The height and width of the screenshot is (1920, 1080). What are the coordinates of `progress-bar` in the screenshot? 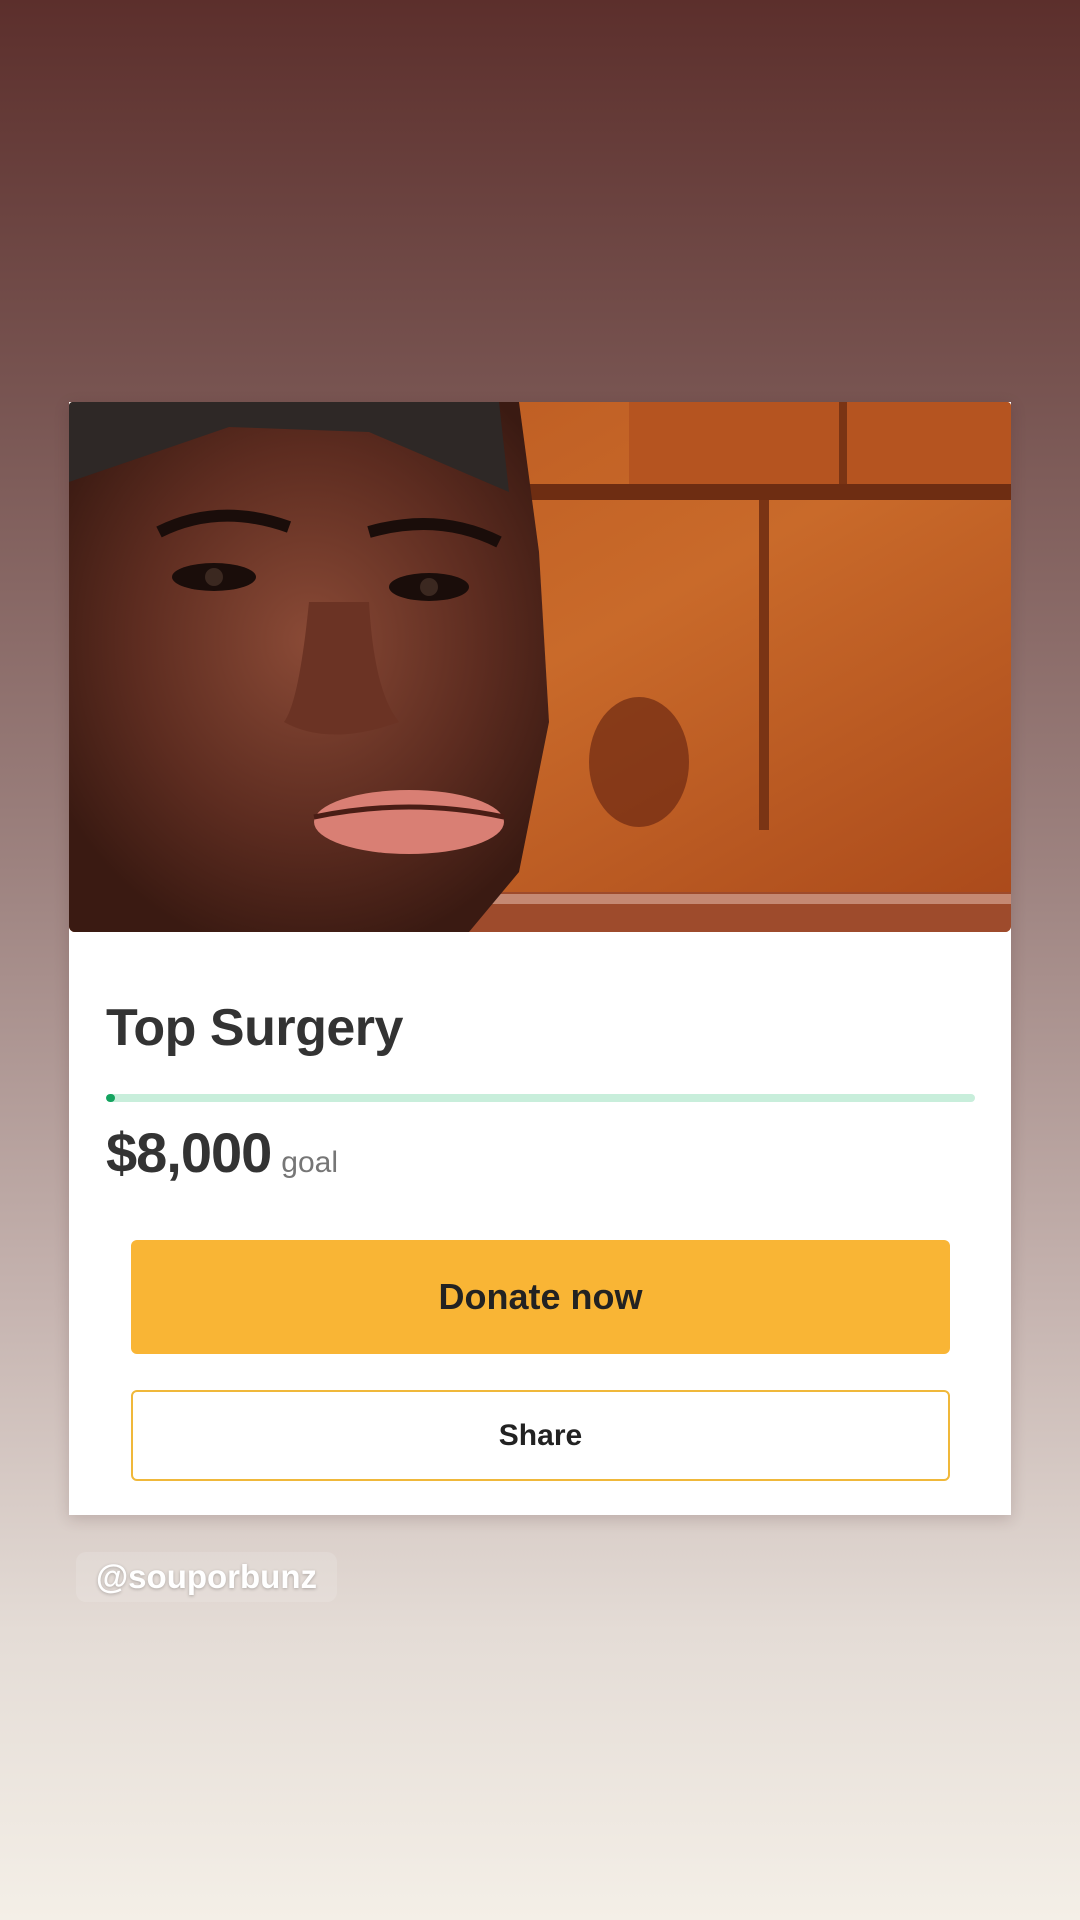 It's located at (540, 1098).